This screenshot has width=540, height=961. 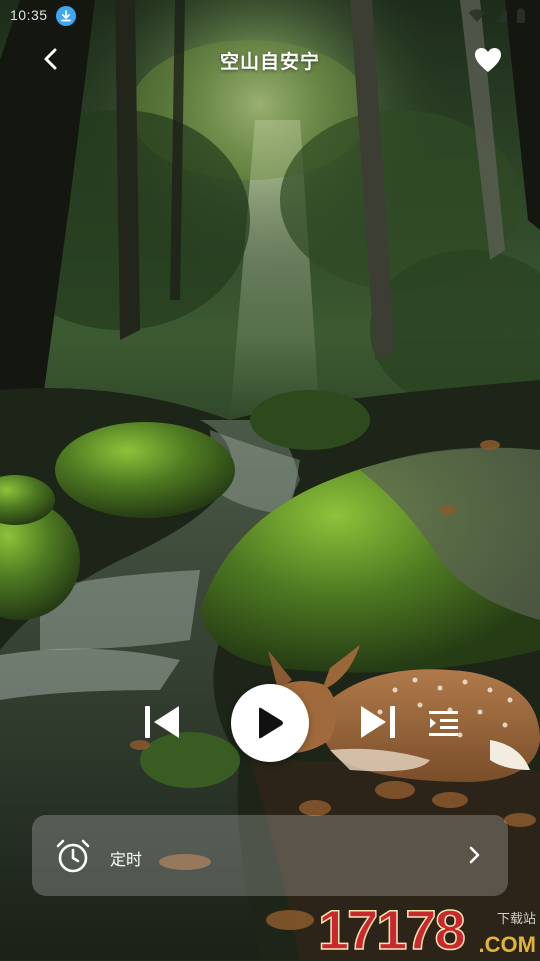 I want to click on watermark-site-label: 下载站, so click(x=516, y=918).